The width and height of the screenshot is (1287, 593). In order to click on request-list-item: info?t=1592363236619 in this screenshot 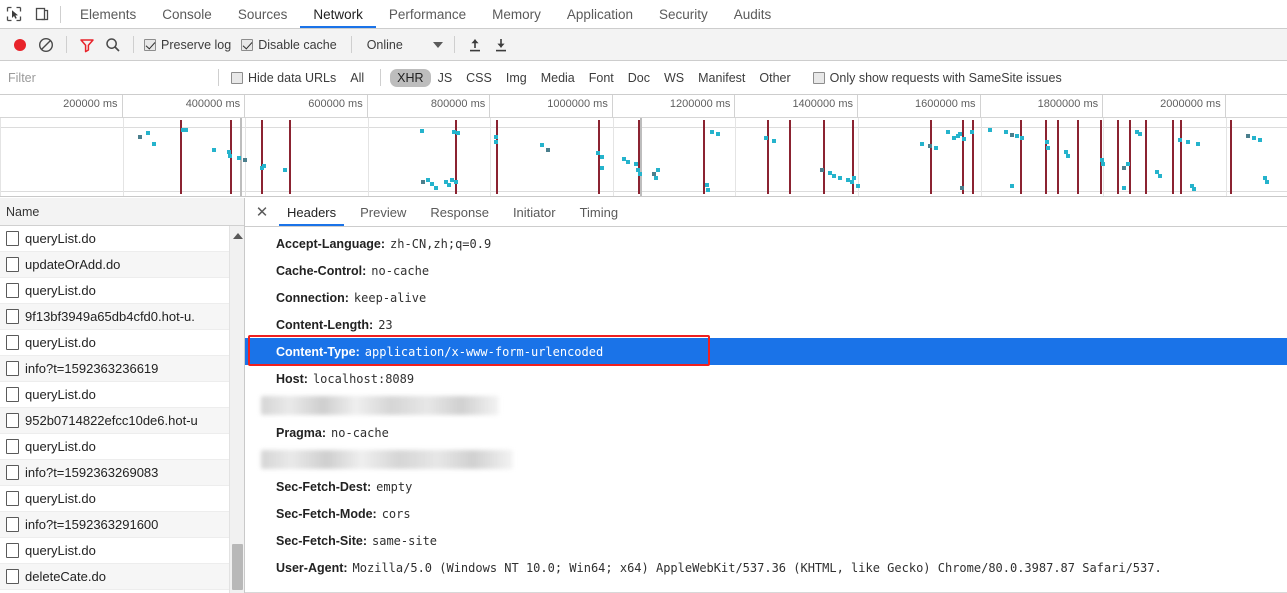, I will do `click(122, 369)`.